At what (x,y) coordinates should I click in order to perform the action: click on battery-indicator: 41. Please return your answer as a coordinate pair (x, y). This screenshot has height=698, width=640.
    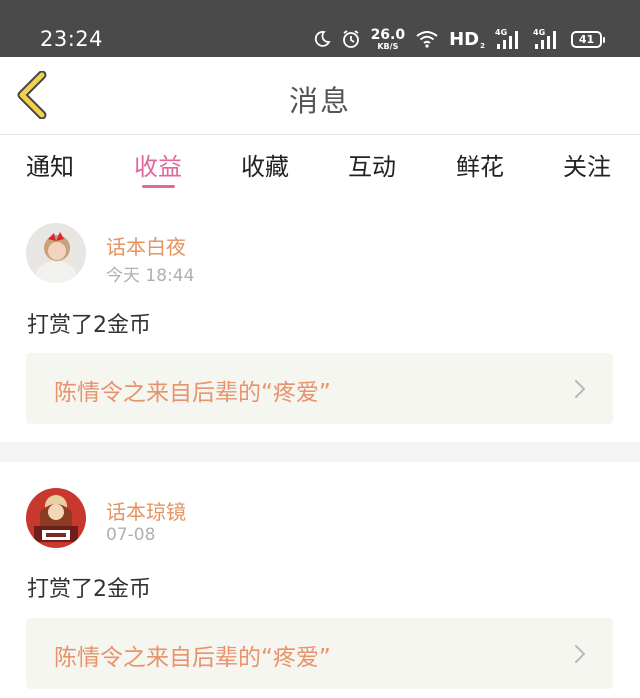
    Looking at the image, I should click on (588, 39).